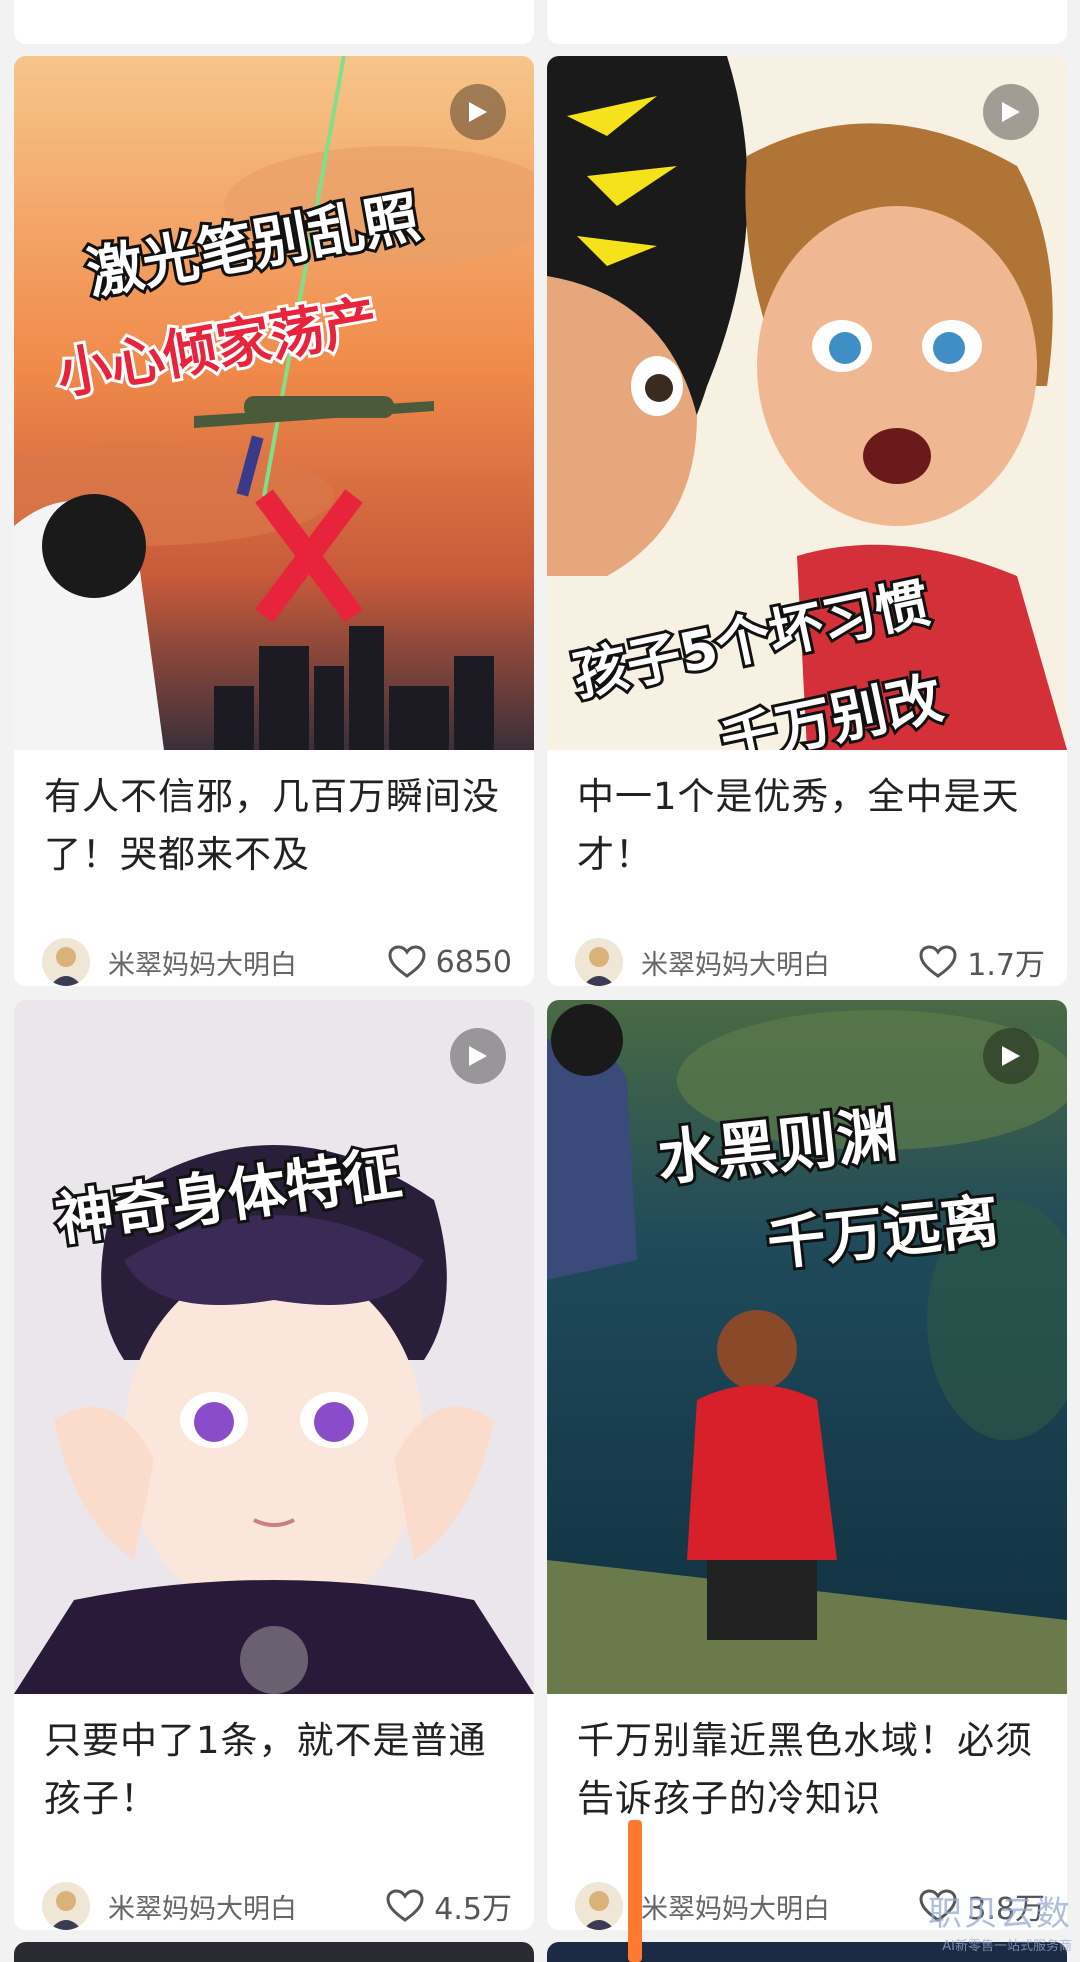 The image size is (1080, 1962). I want to click on like-button: 6850, so click(450, 962).